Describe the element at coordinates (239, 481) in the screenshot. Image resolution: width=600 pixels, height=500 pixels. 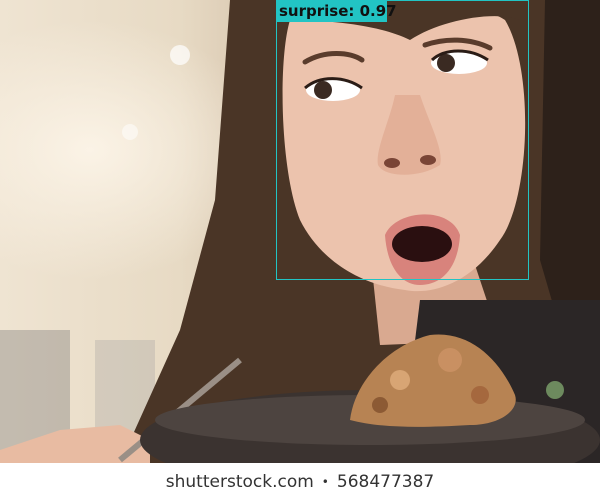
I see `watermark-site: shutterstock.com` at that location.